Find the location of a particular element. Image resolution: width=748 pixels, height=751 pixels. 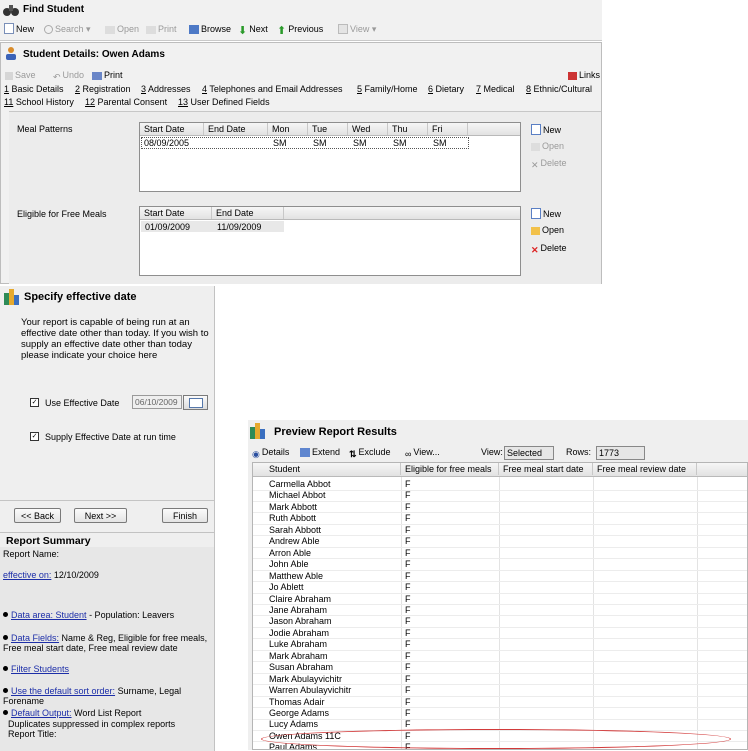

col-tue: Tue is located at coordinates (328, 129).